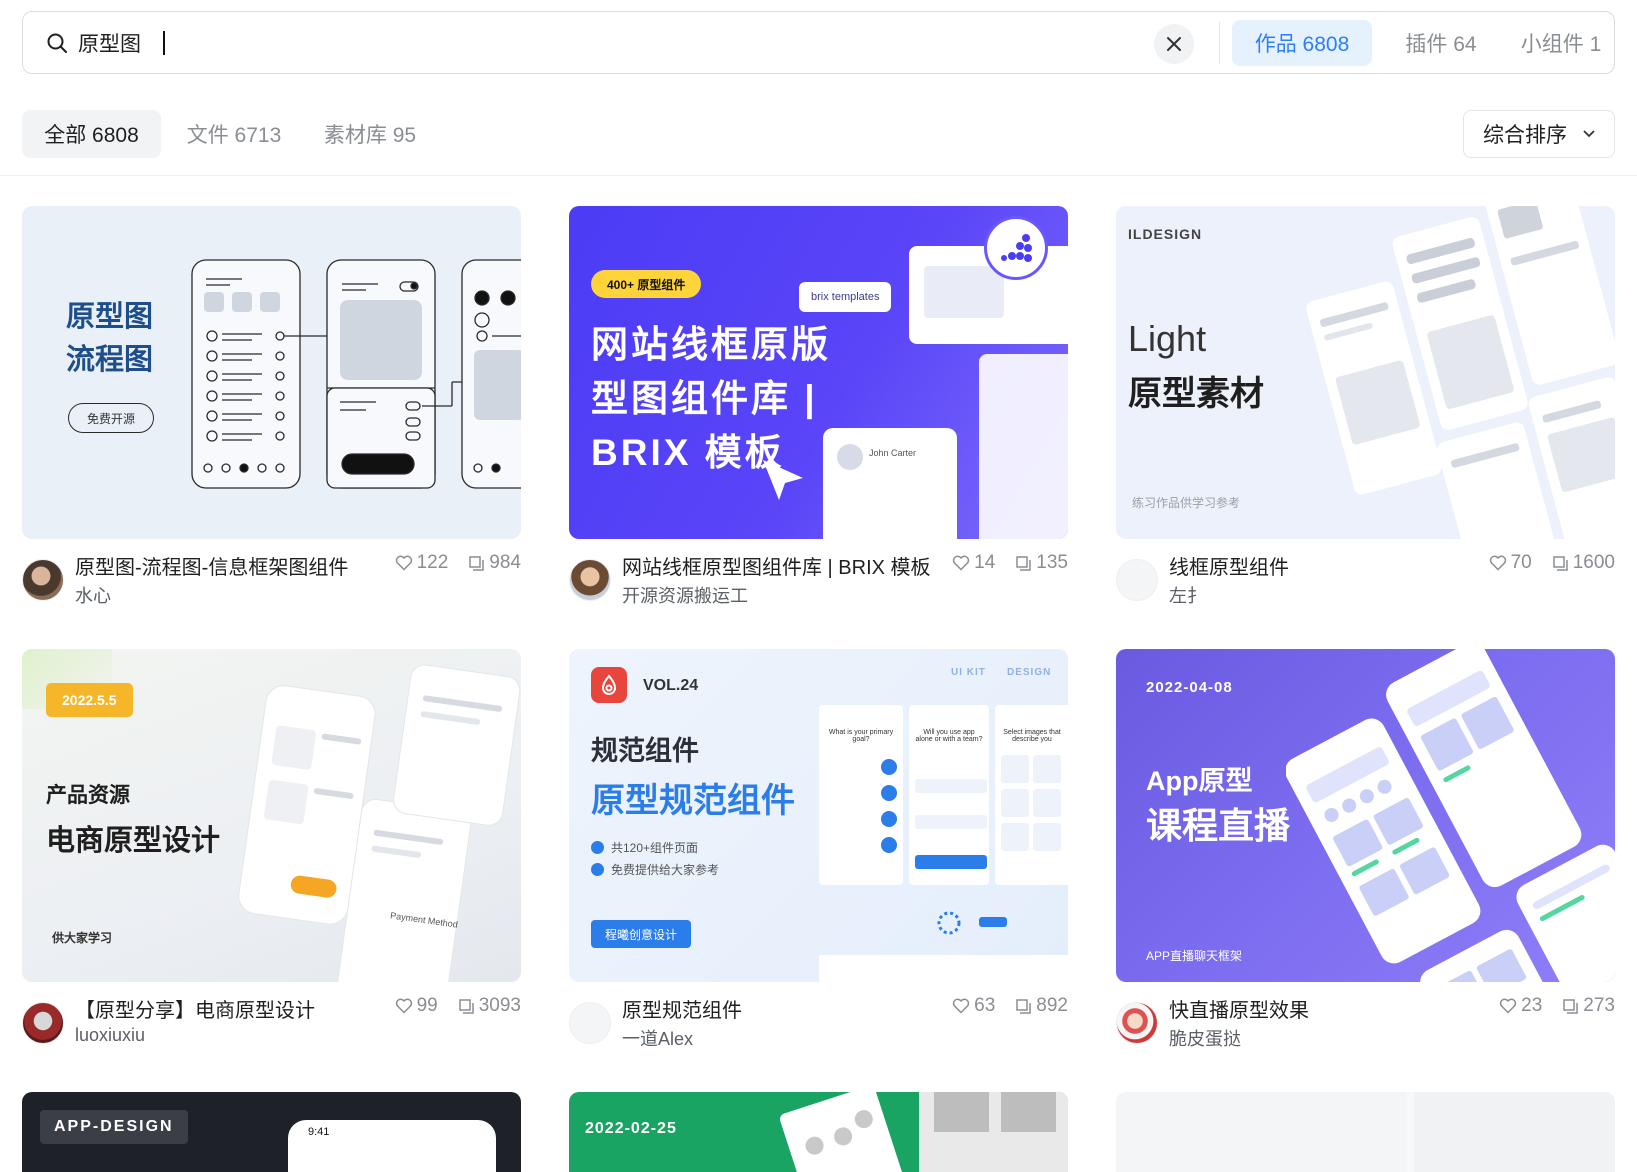 The image size is (1637, 1172). Describe the element at coordinates (1542, 563) in the screenshot. I see `card-stats: 70 1600` at that location.